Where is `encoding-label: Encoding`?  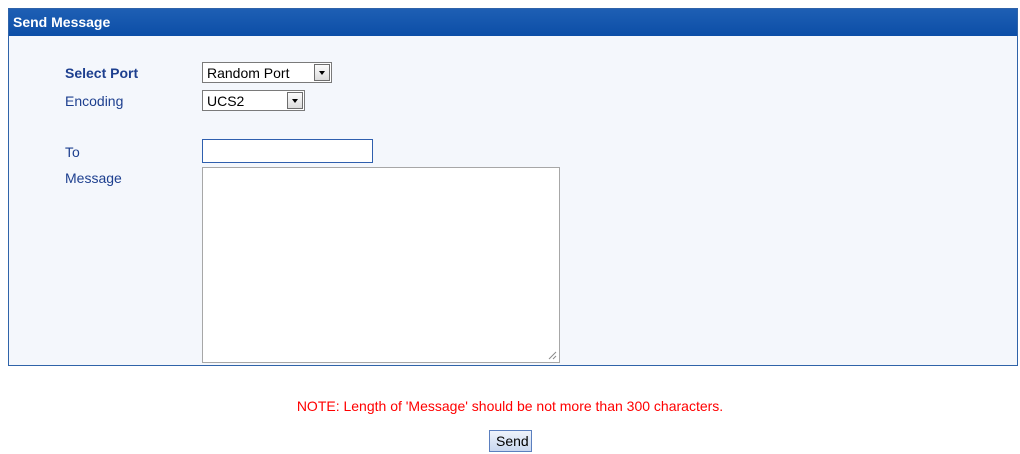 encoding-label: Encoding is located at coordinates (94, 101).